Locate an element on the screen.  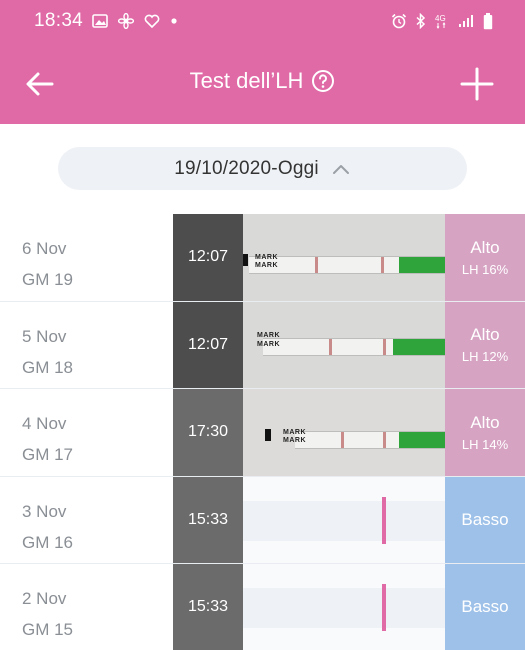
test-date: 2 Nov is located at coordinates (44, 598).